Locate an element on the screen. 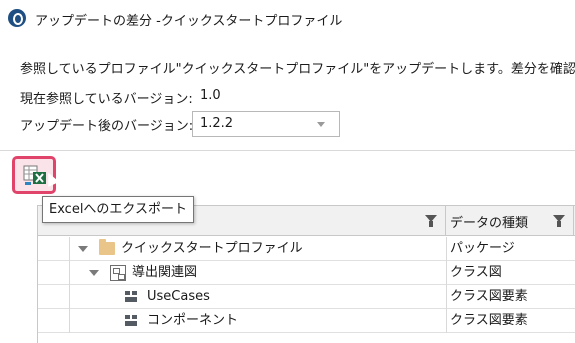 This screenshot has width=575, height=343. row-name: UseCases is located at coordinates (178, 296).